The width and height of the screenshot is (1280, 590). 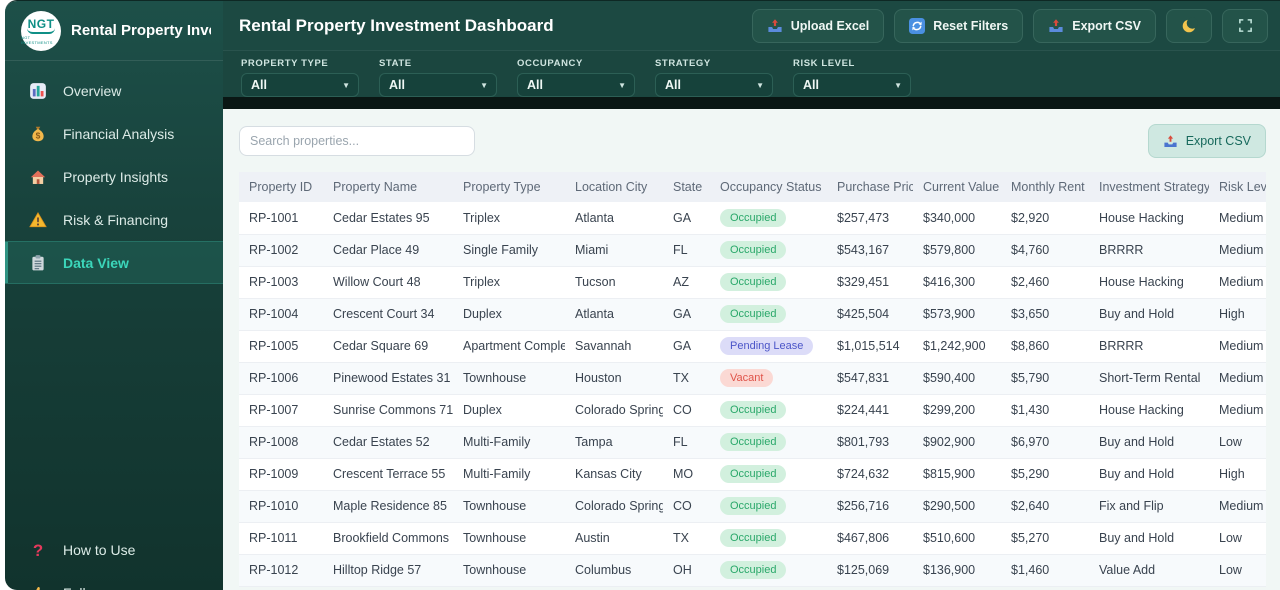 What do you see at coordinates (38, 587) in the screenshot?
I see `thumbs-up-icon` at bounding box center [38, 587].